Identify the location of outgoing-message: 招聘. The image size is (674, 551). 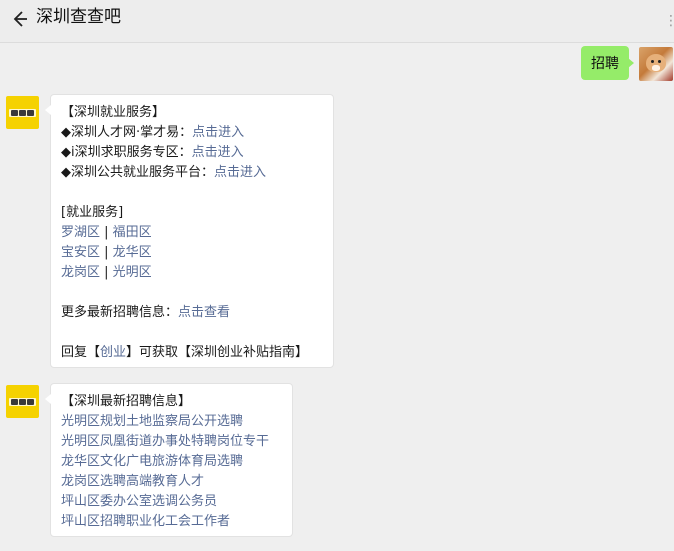
(607, 63).